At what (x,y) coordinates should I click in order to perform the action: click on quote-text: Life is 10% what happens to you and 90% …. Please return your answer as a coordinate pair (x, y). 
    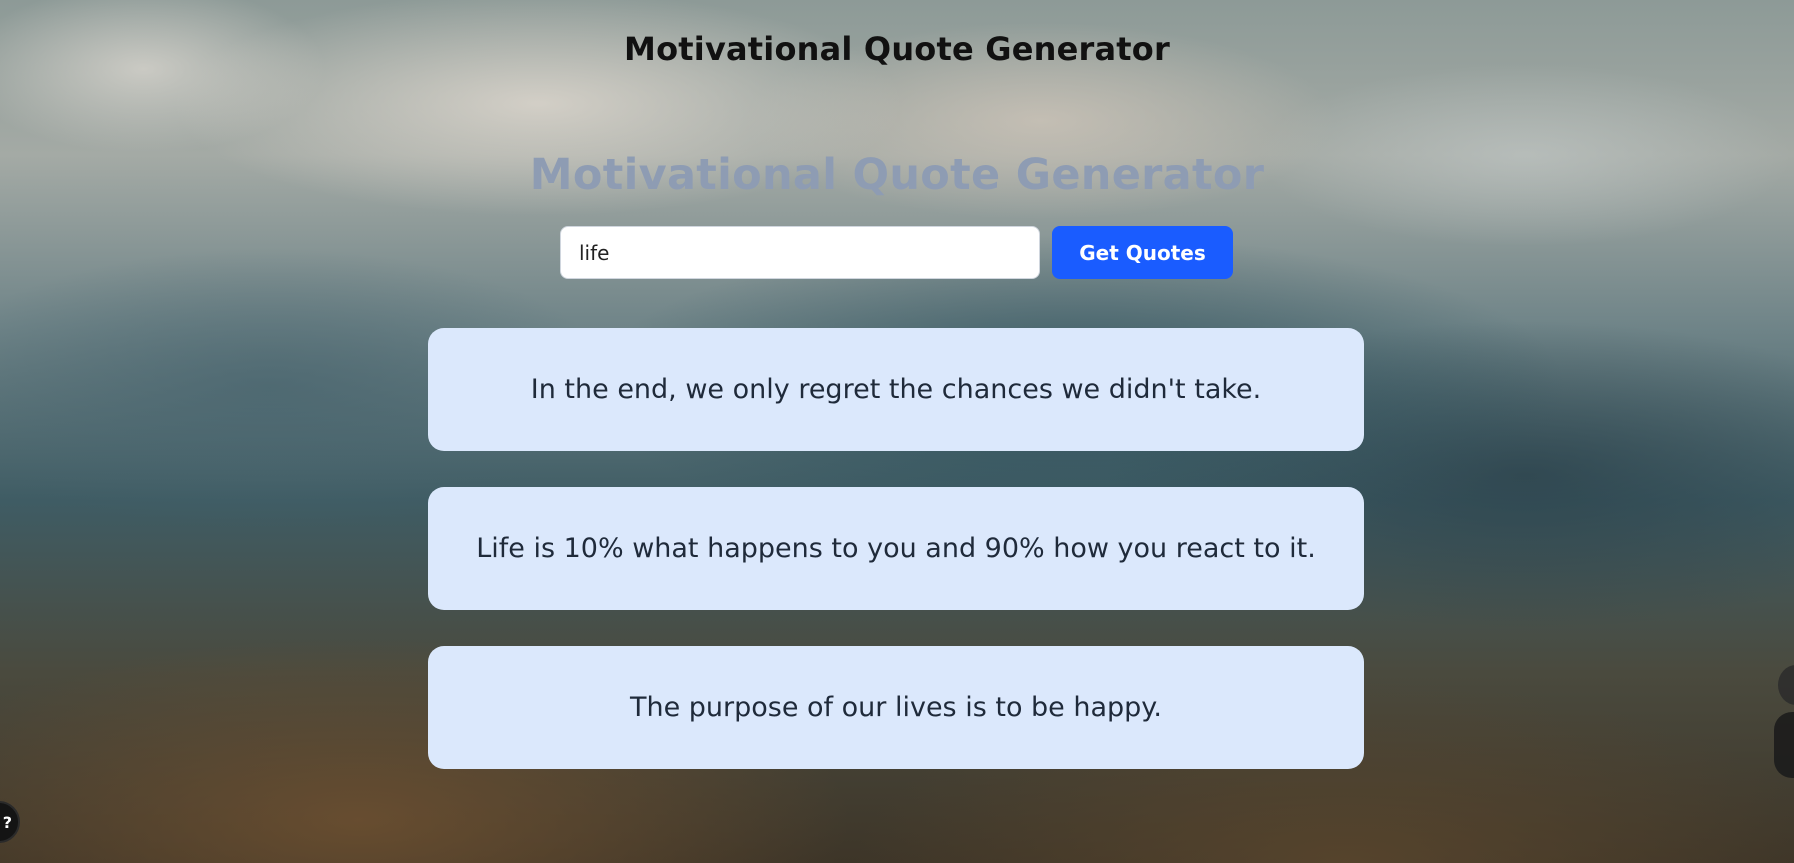
    Looking at the image, I should click on (896, 548).